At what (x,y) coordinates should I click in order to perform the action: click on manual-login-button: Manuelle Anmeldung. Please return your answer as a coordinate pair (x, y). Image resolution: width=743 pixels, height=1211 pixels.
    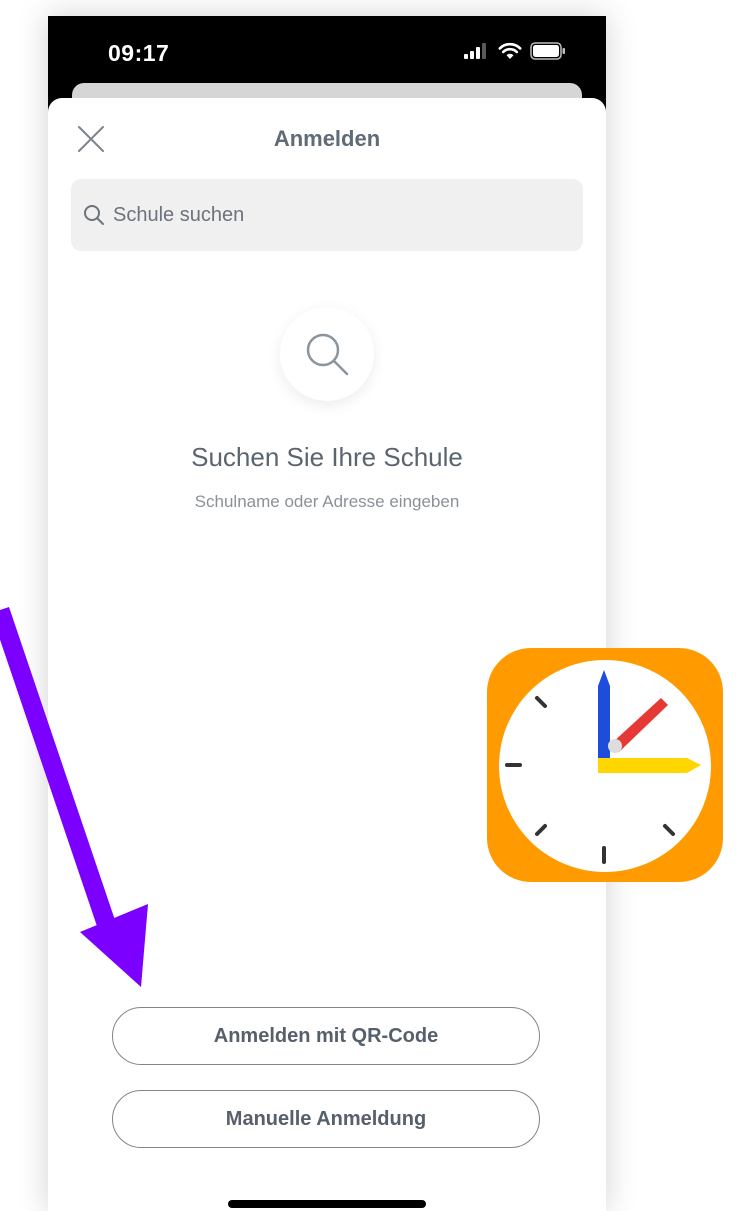
    Looking at the image, I should click on (326, 1119).